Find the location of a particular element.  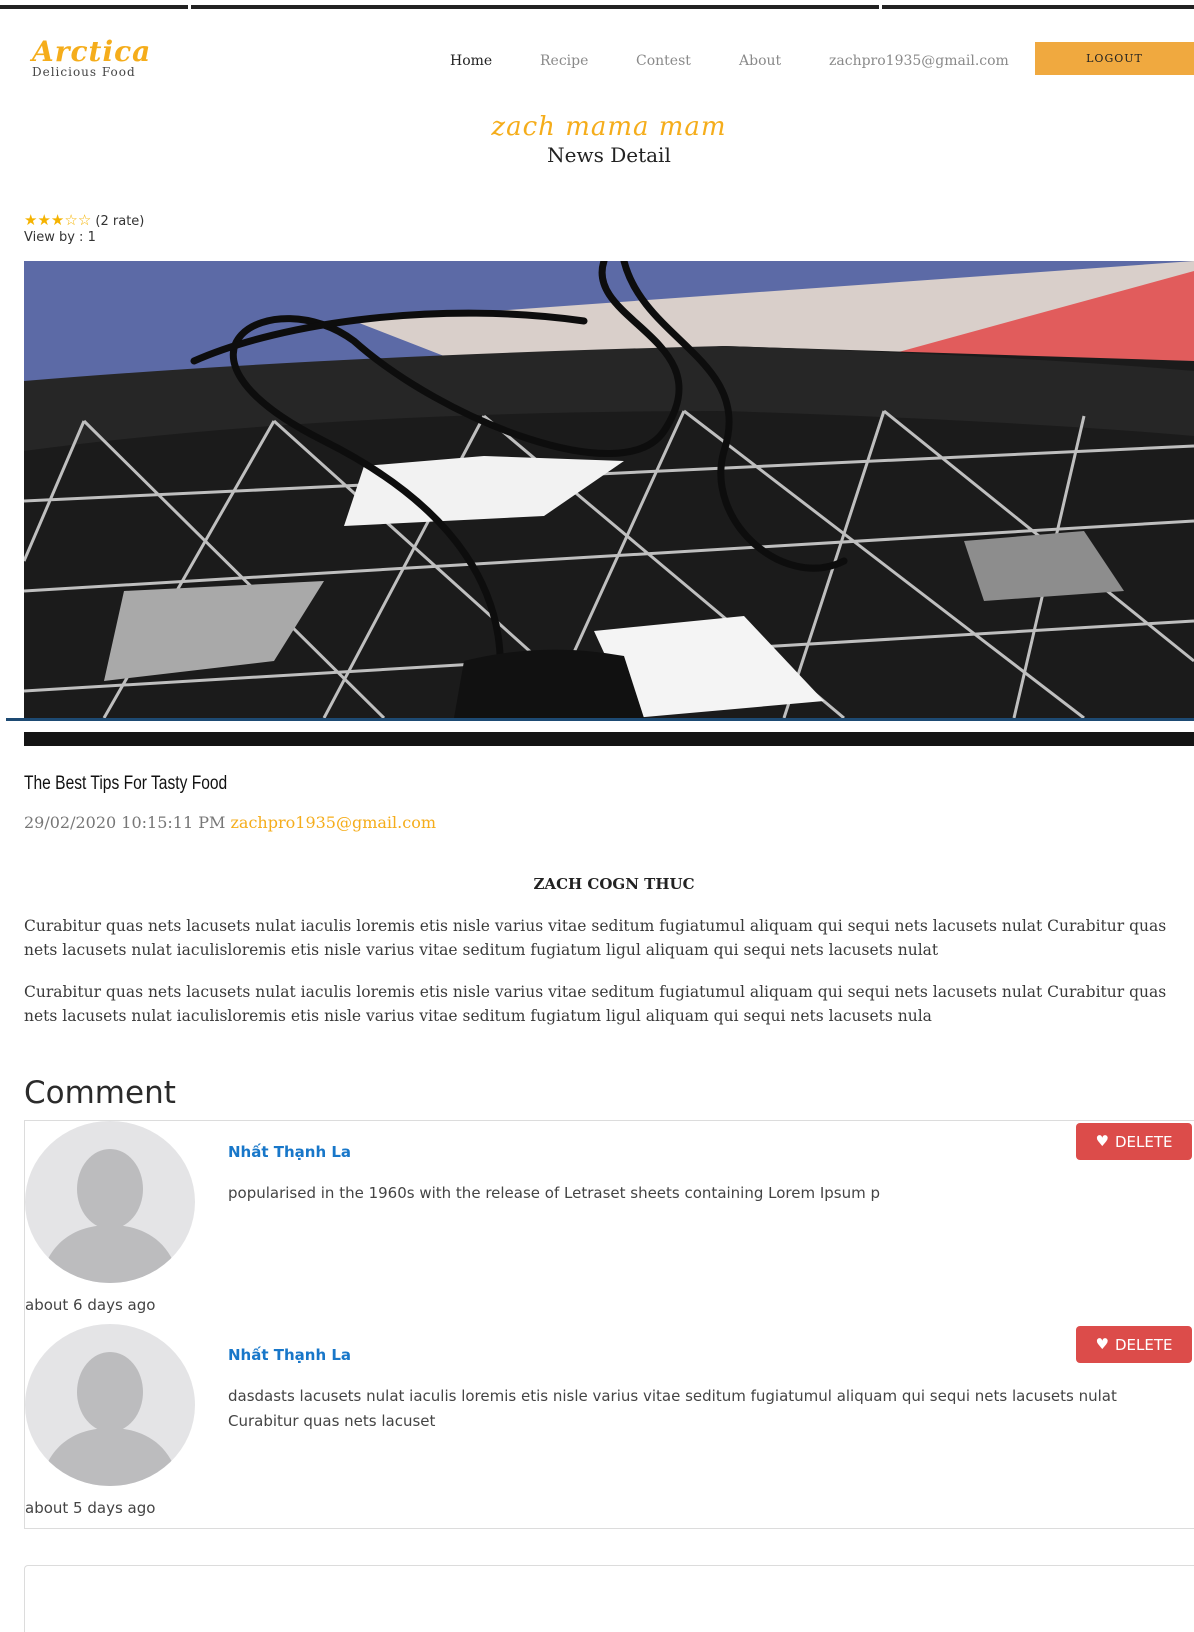

comment-textarea is located at coordinates (609, 1598).